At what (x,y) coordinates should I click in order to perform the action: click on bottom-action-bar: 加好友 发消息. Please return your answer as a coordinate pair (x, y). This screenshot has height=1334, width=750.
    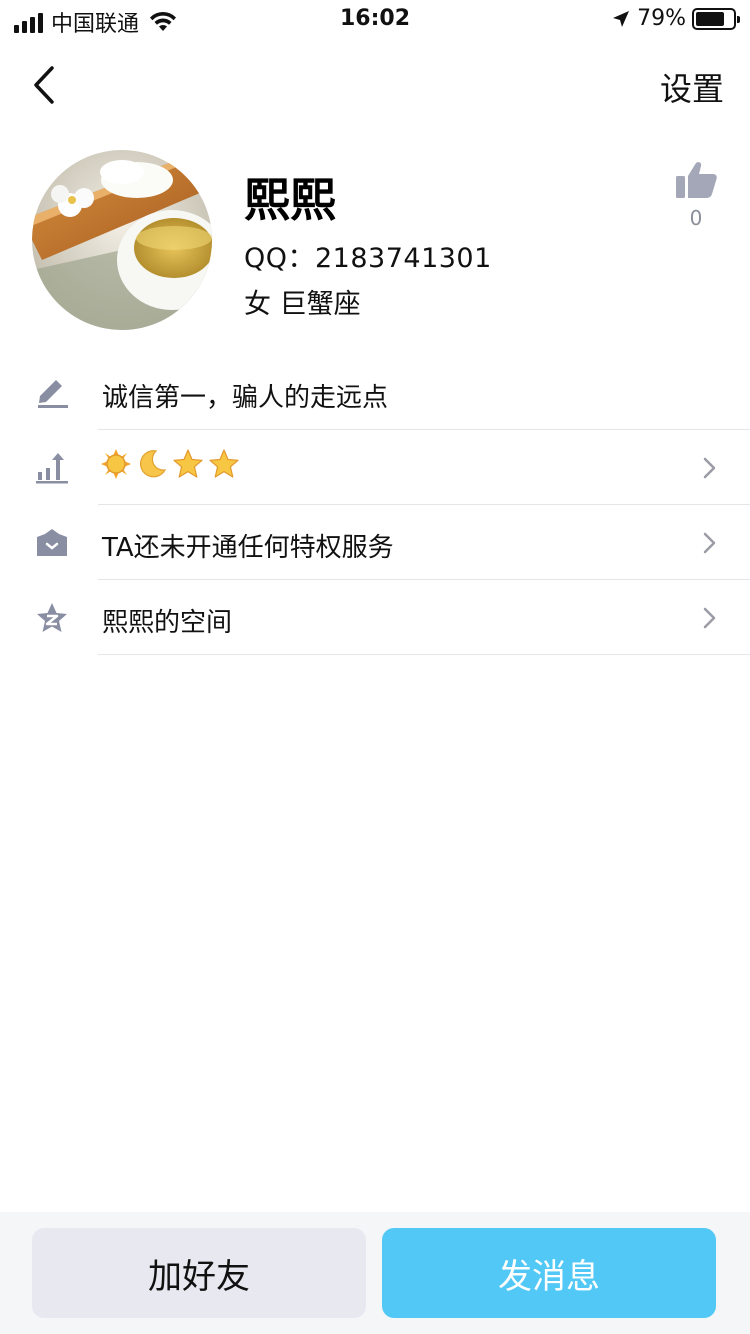
    Looking at the image, I should click on (375, 1273).